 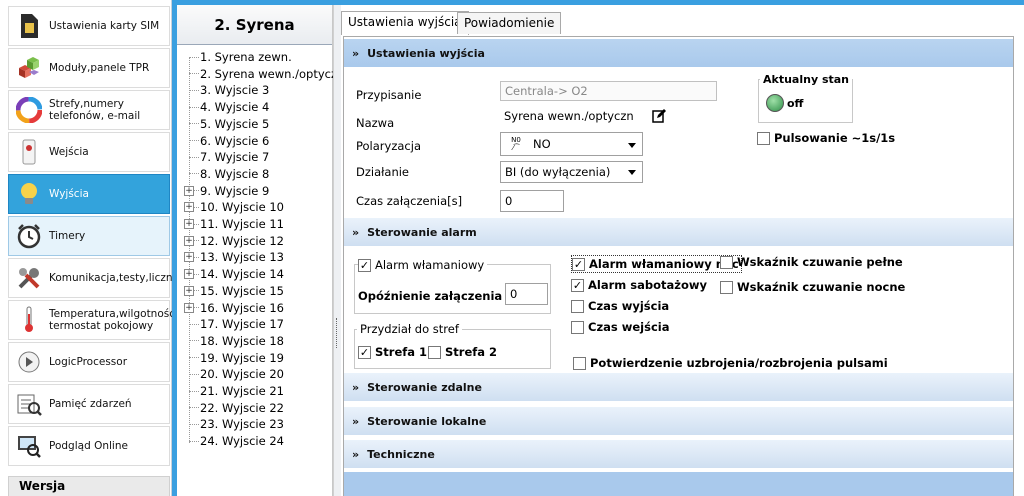 I want to click on tree-item: 6. Wyjscie 6, so click(x=229, y=141).